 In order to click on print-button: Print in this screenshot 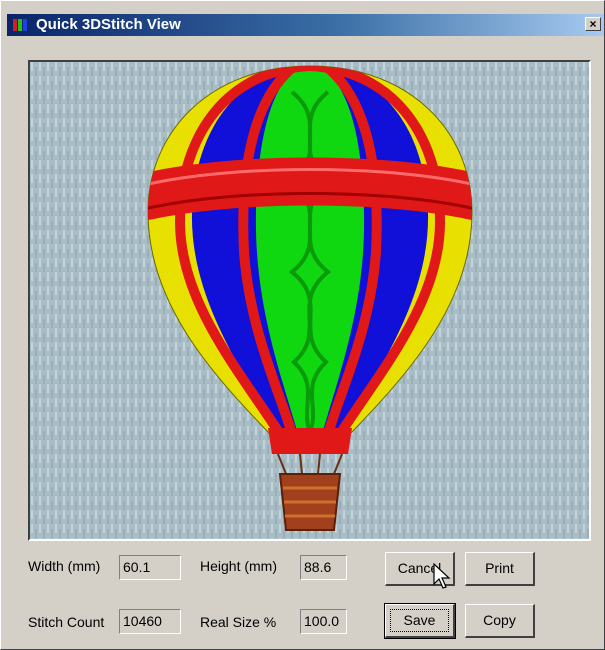, I will do `click(500, 569)`.